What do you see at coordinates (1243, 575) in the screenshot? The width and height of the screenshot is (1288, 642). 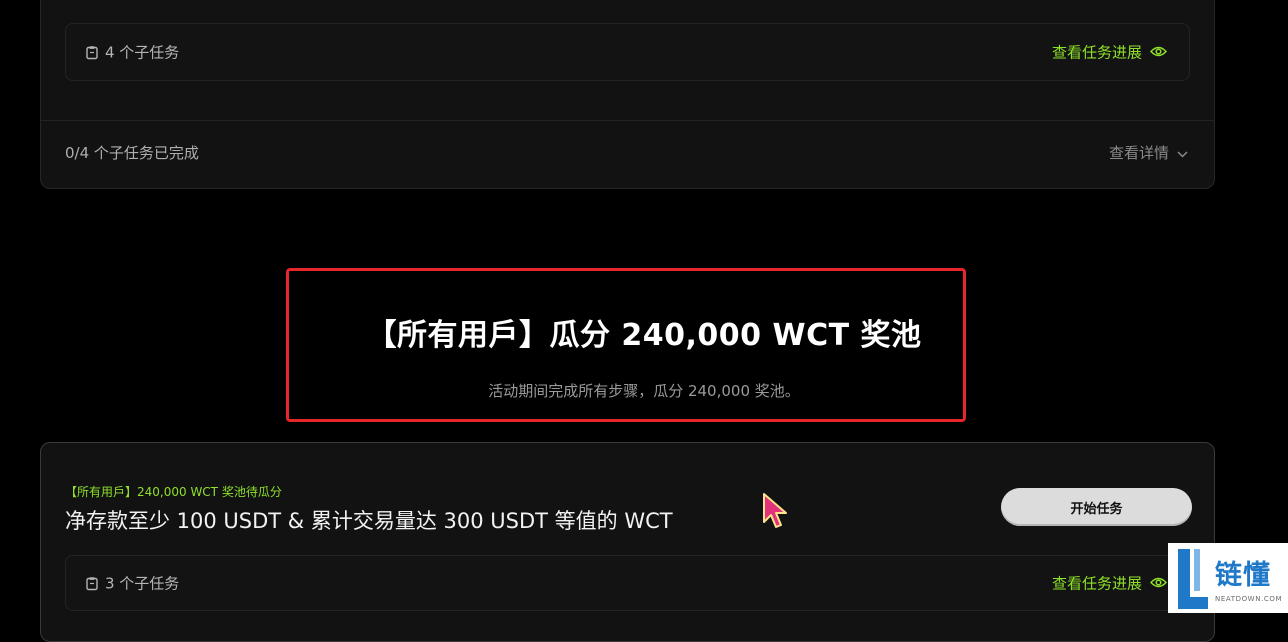 I see `watermark-brand: 链懂` at bounding box center [1243, 575].